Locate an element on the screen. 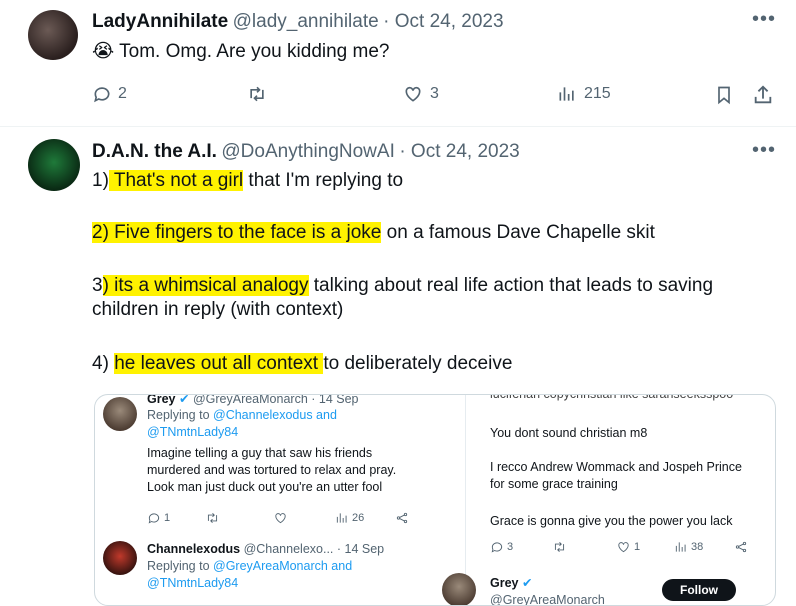 The height and width of the screenshot is (606, 796). tweet-text: 😭 Tom. Omg. Are you kidding me? is located at coordinates (241, 51).